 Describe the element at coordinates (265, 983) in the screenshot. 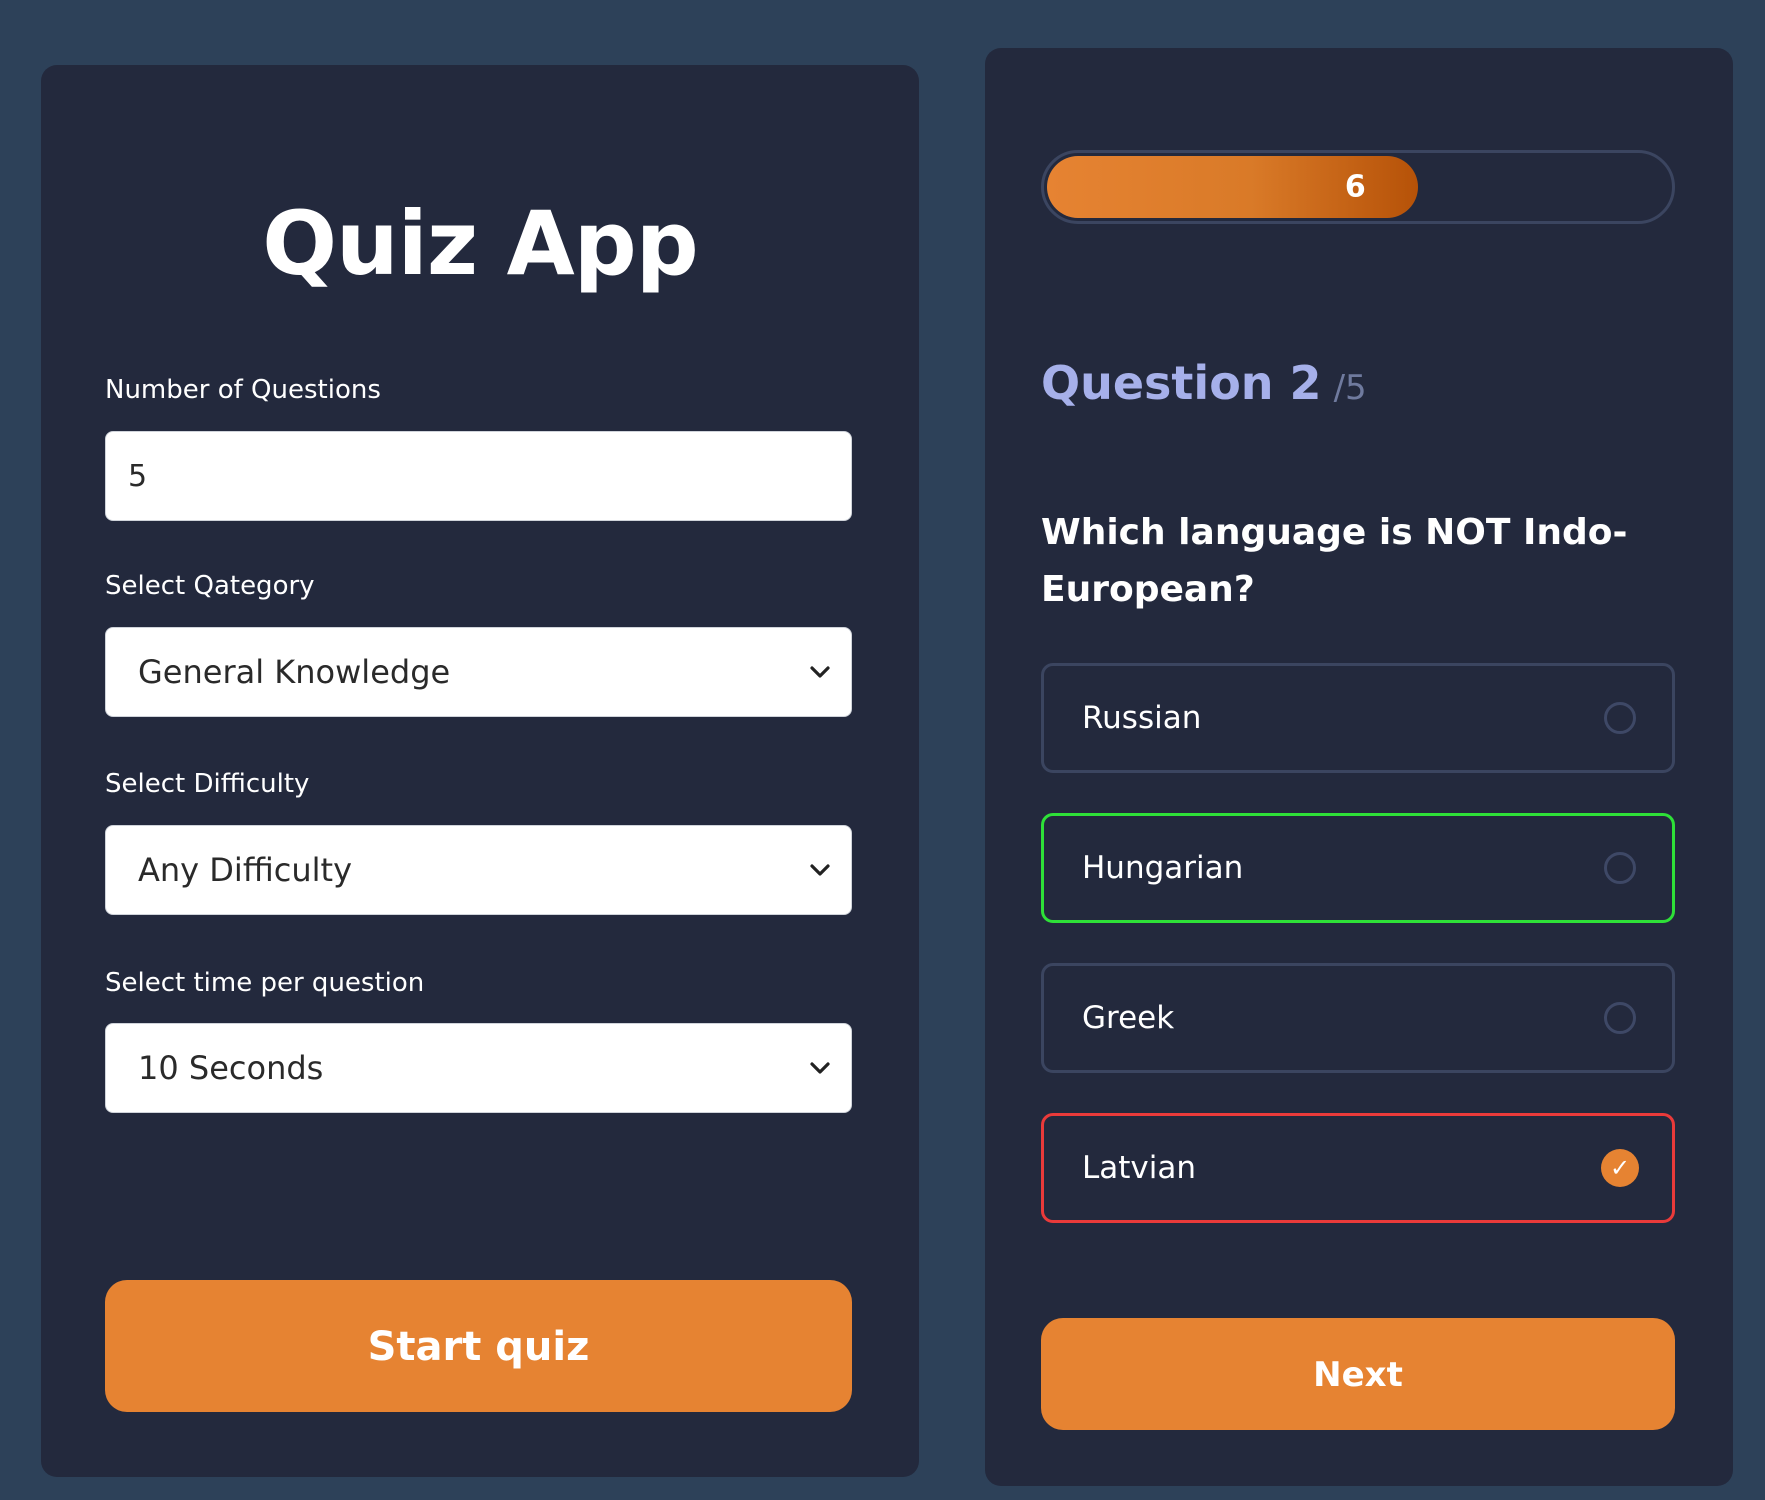

I see `time-label: Select time per question` at that location.